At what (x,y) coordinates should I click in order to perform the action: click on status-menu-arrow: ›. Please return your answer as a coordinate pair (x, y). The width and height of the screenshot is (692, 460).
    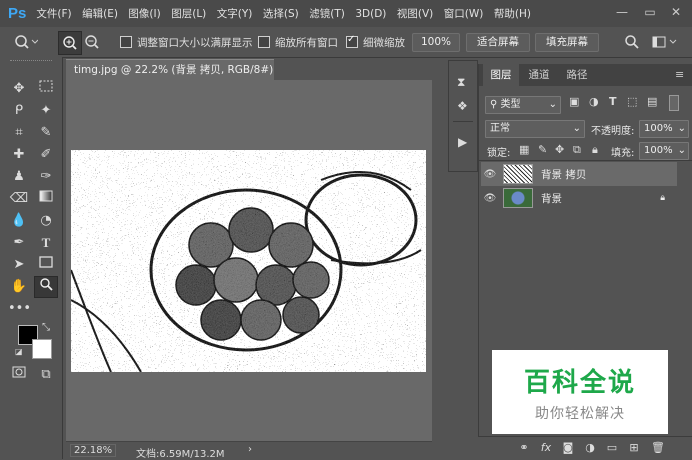
    Looking at the image, I should click on (250, 449).